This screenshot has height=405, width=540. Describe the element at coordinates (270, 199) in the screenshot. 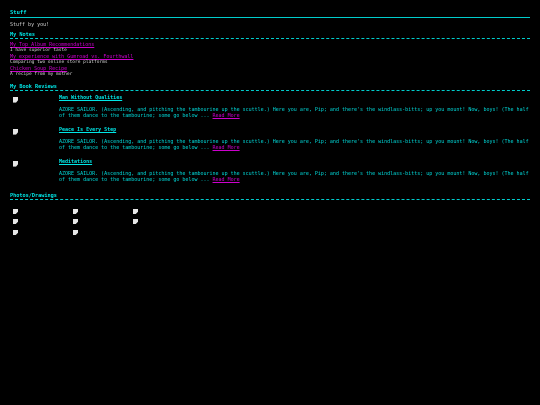

I see `photos-divider` at that location.